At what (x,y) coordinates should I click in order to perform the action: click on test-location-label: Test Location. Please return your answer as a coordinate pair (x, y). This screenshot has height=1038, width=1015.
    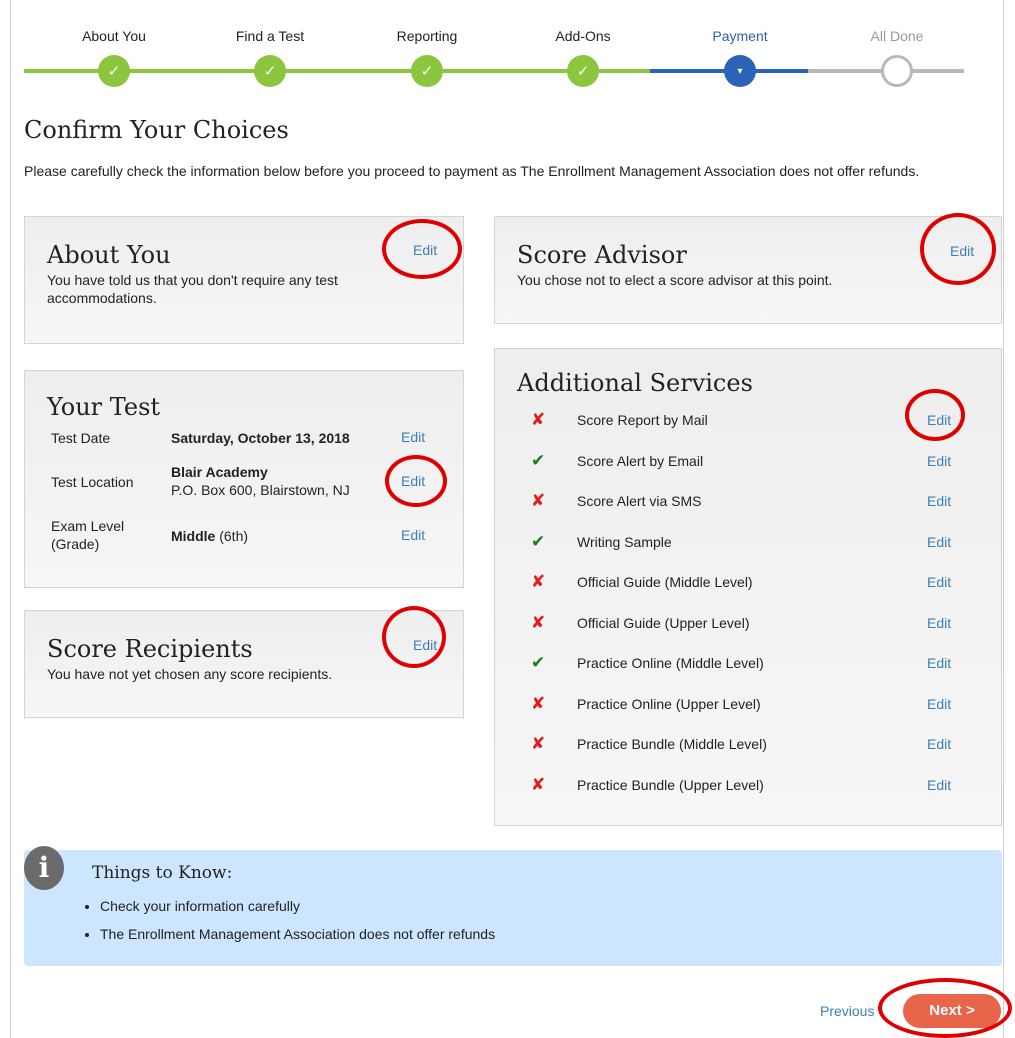
    Looking at the image, I should click on (92, 482).